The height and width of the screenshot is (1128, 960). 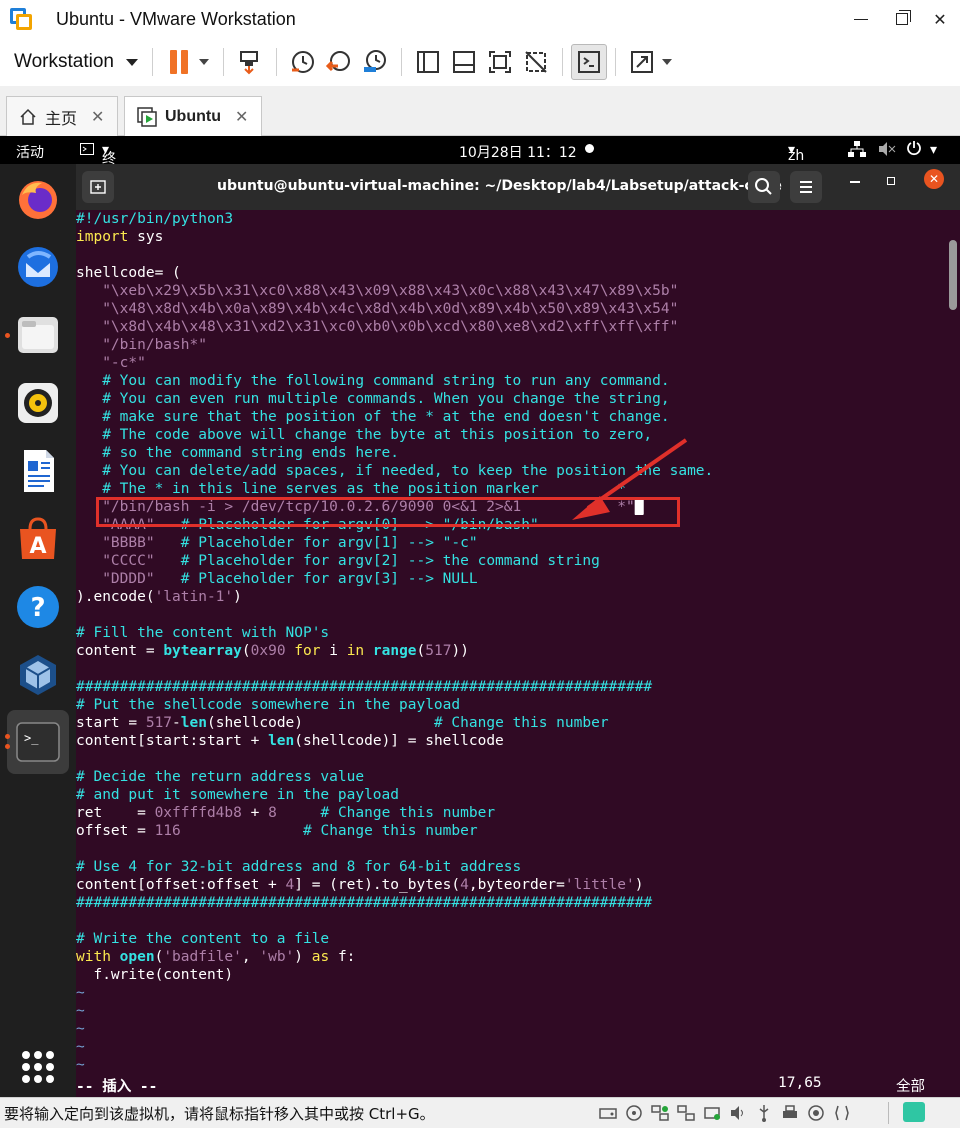 I want to click on fullscreen-icon, so click(x=641, y=62).